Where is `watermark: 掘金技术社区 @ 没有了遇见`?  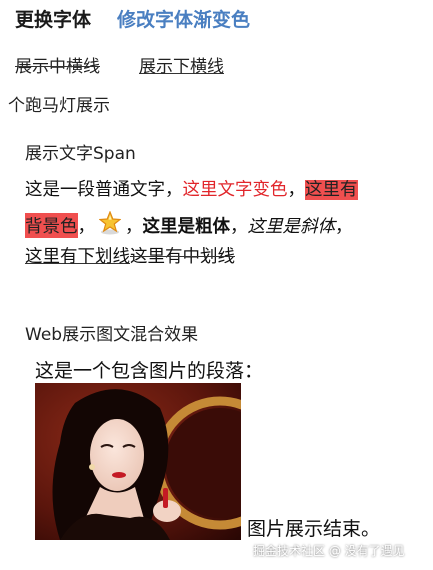 watermark: 掘金技术社区 @ 没有了遇见 is located at coordinates (329, 551).